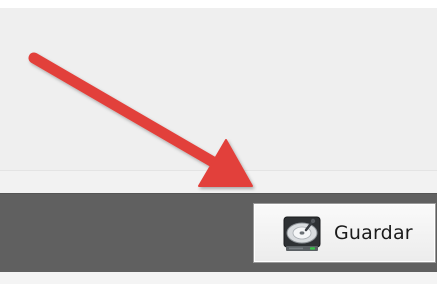 The image size is (443, 284). I want to click on save-button-label: Guardar, so click(373, 233).